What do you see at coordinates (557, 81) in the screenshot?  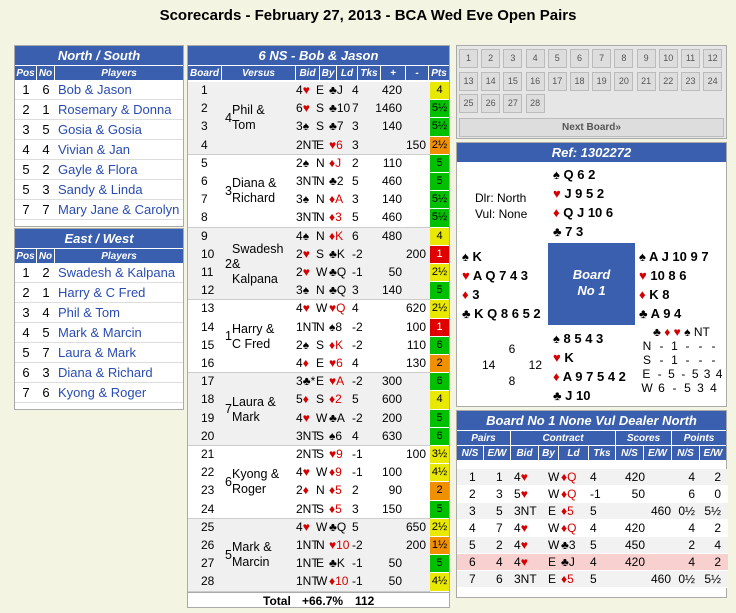 I see `board-button-17: 17` at bounding box center [557, 81].